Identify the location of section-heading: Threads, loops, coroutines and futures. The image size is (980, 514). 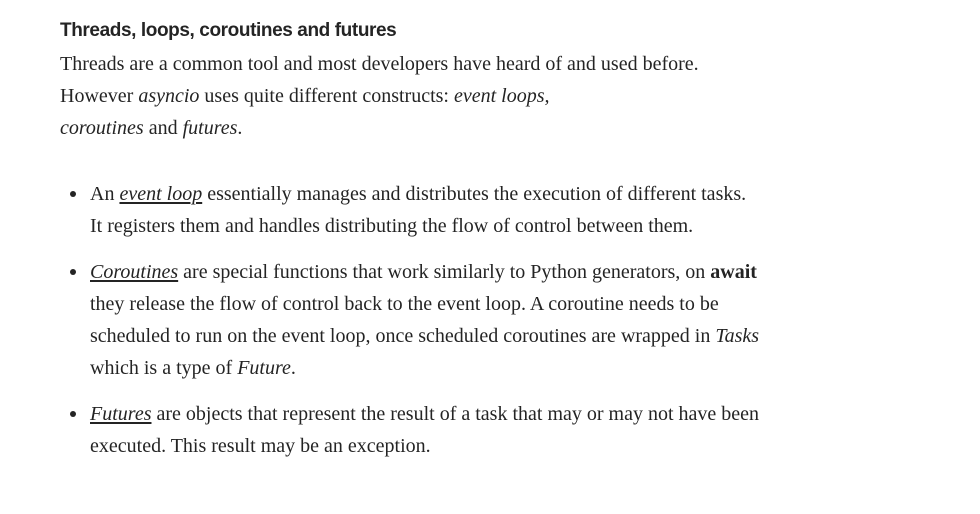
(228, 30).